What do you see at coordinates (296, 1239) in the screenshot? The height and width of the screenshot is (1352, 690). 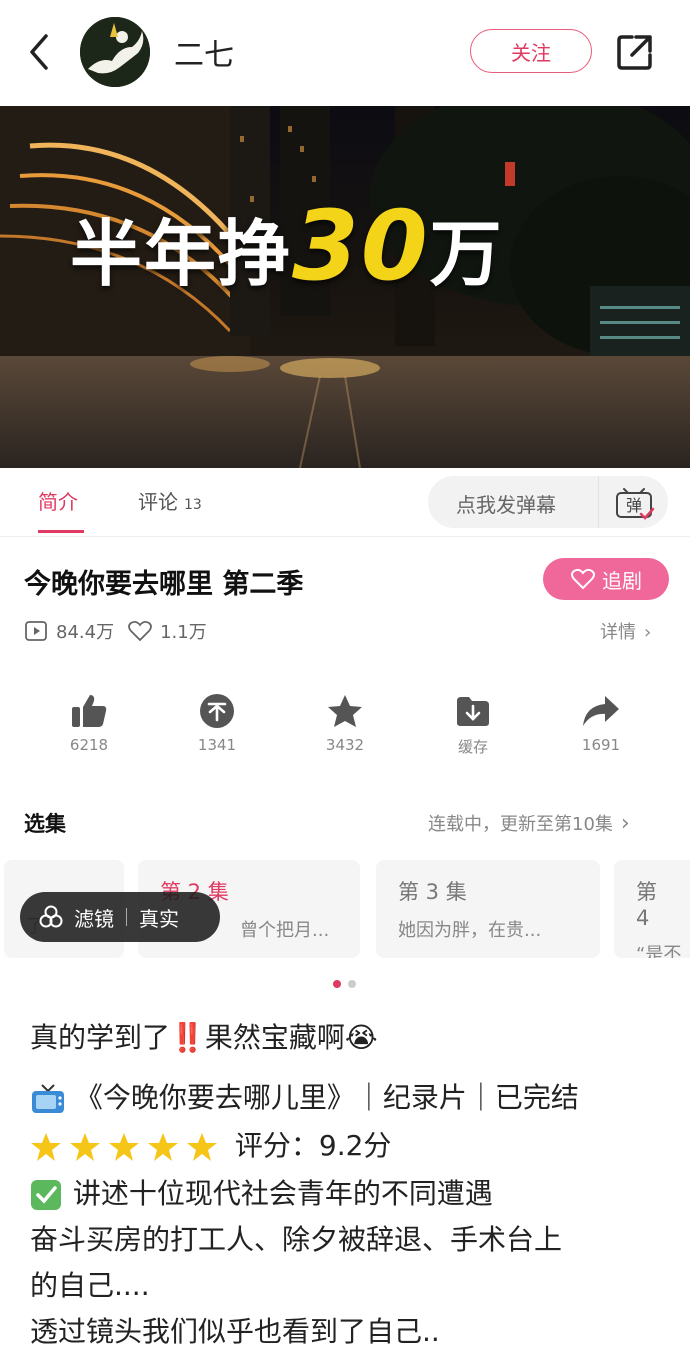 I see `post-line-5: 奋斗买房的打工人、除夕被辞退、手术台上` at bounding box center [296, 1239].